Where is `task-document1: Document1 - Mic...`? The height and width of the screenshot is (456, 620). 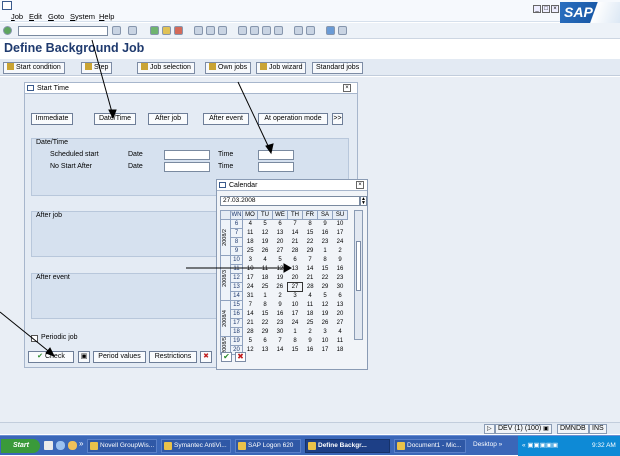 task-document1: Document1 - Mic... is located at coordinates (430, 446).